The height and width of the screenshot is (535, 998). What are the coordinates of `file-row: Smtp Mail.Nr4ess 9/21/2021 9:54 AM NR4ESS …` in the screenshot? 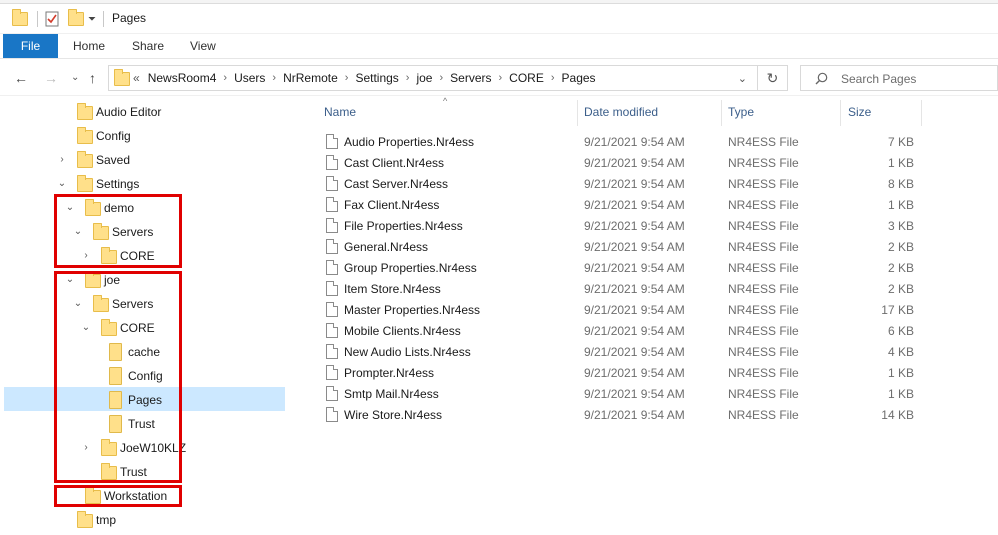 It's located at (650, 393).